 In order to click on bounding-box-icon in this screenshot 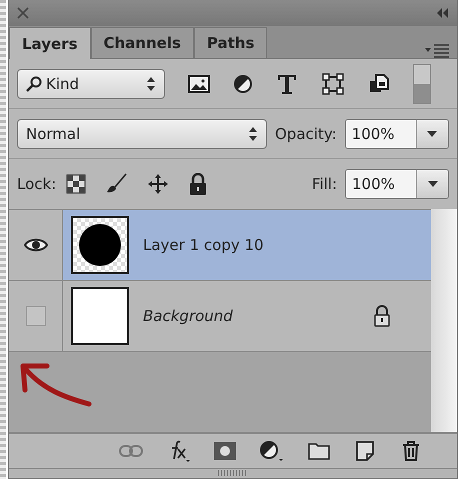, I will do `click(333, 84)`.